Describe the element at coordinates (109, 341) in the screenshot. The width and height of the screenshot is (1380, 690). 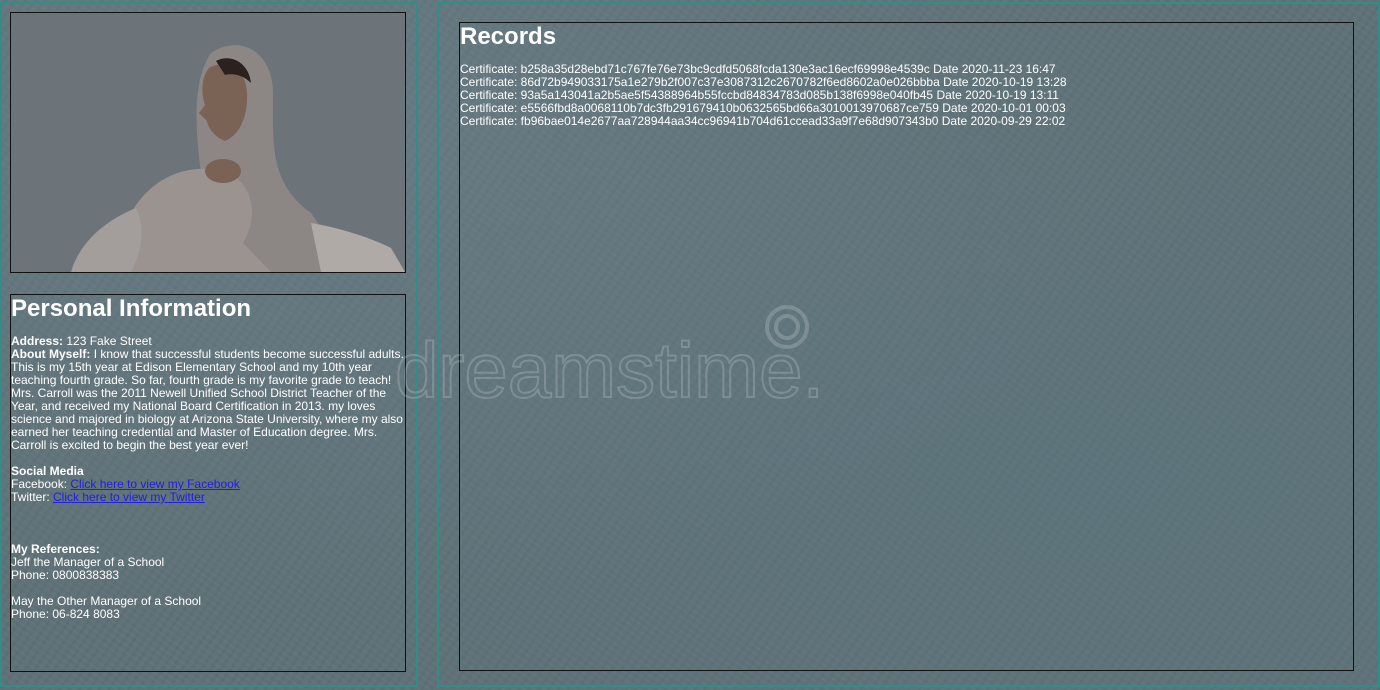
I see `address-value: 123 Fake Street` at that location.